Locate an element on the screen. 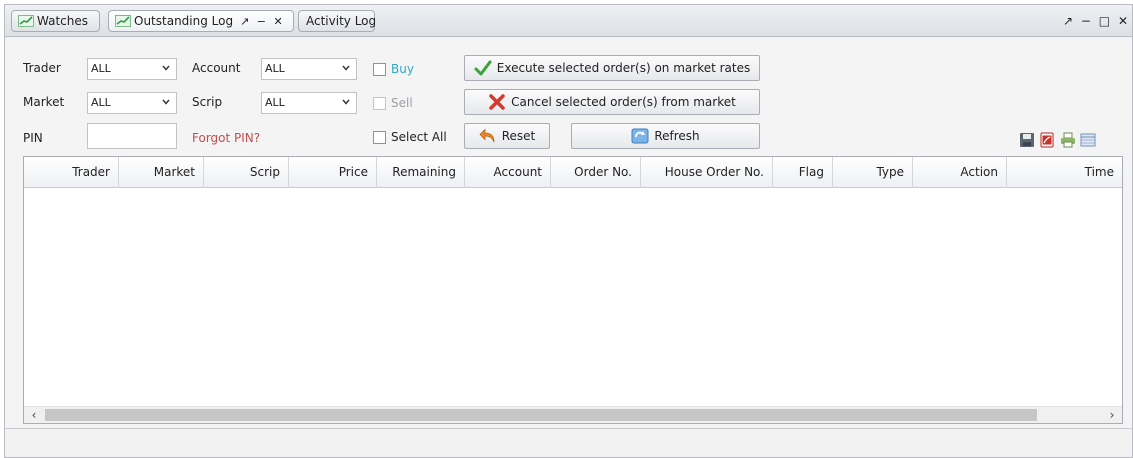 The image size is (1133, 458). scroll-right-icon: › is located at coordinates (1112, 415).